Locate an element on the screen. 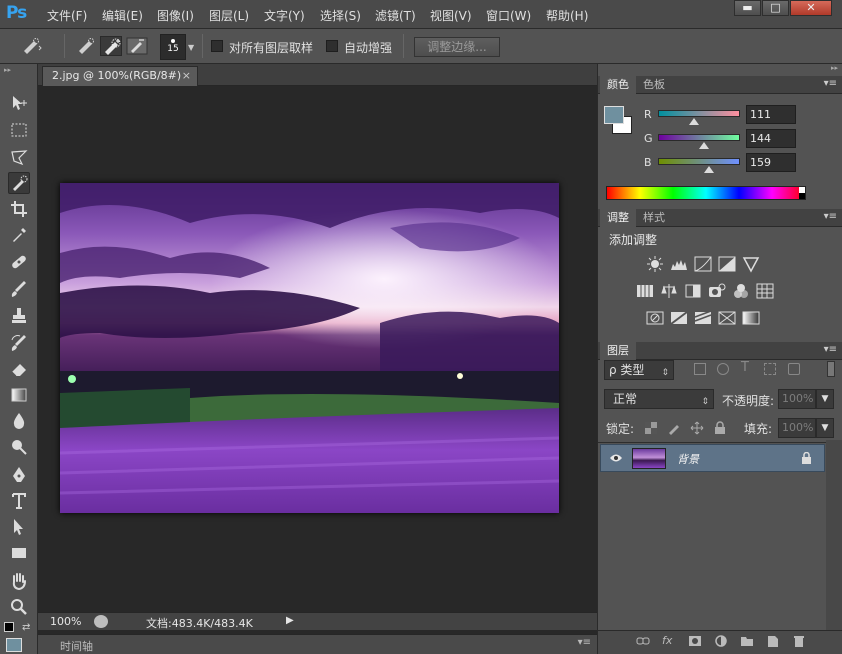  green-slider-track is located at coordinates (699, 137).